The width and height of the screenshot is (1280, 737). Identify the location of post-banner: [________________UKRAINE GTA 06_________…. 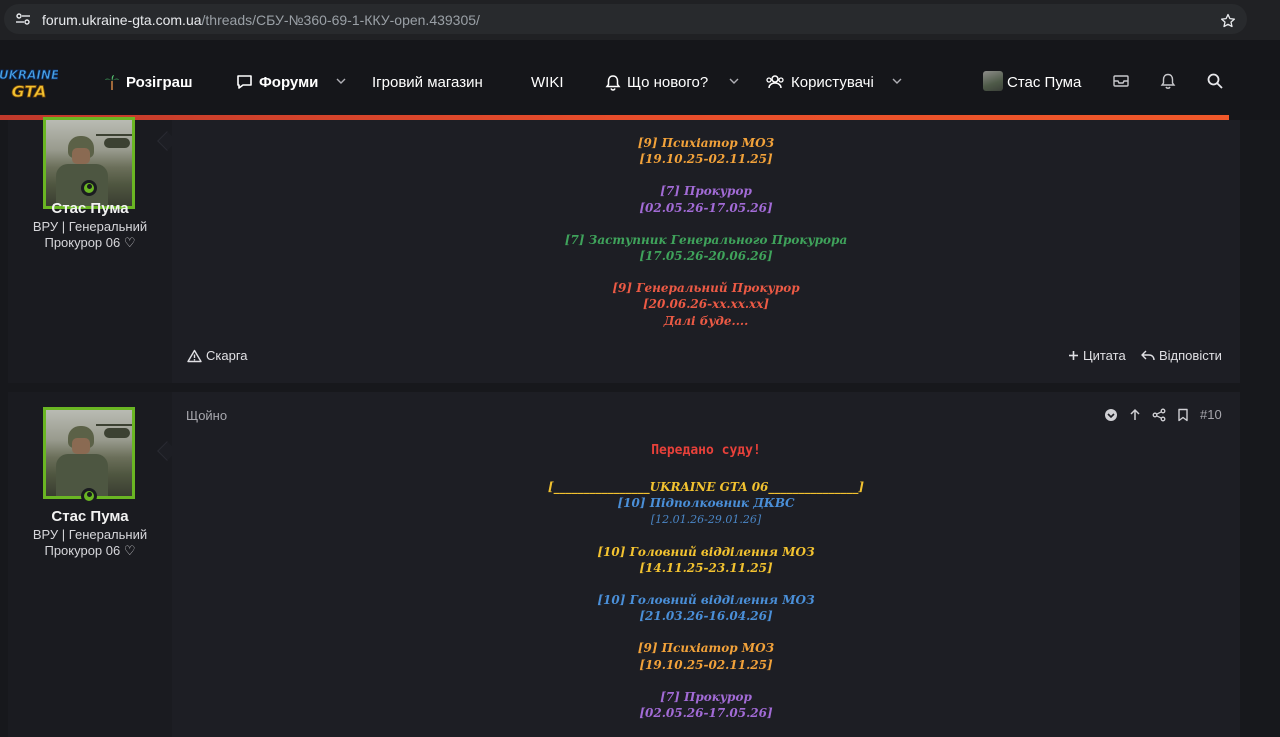
(706, 487).